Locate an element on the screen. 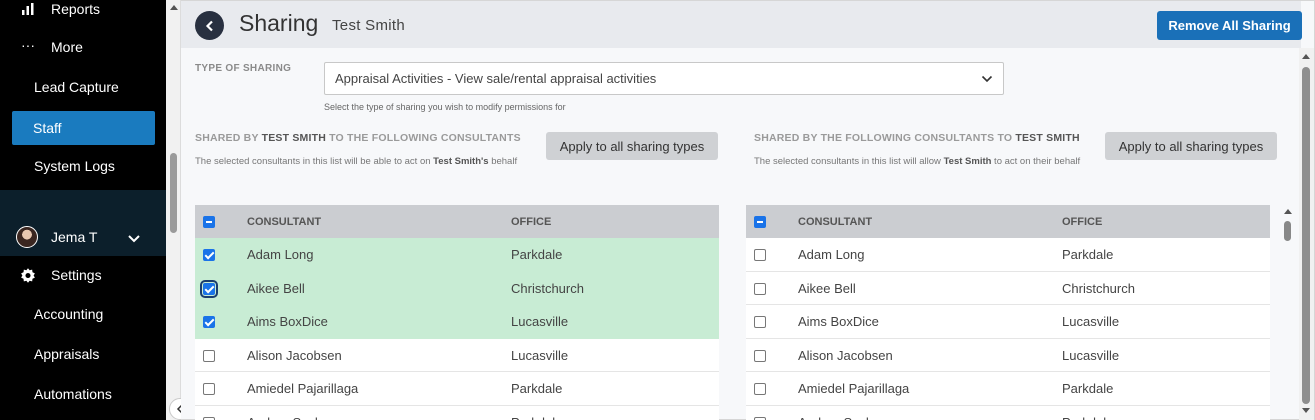  sidebar-item-appraisals: Appraisals is located at coordinates (83, 354).